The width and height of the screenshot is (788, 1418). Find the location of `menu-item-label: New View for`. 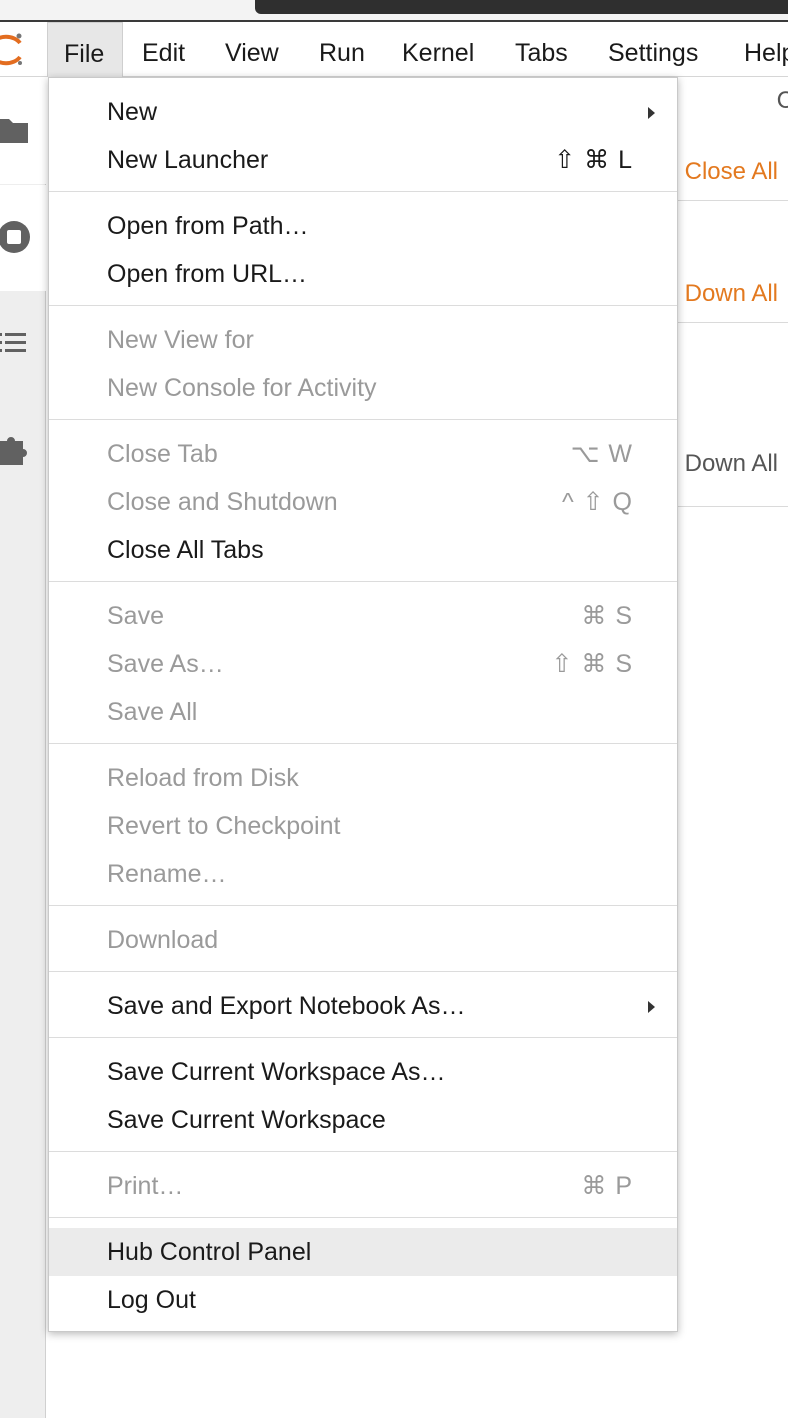

menu-item-label: New View for is located at coordinates (180, 340).